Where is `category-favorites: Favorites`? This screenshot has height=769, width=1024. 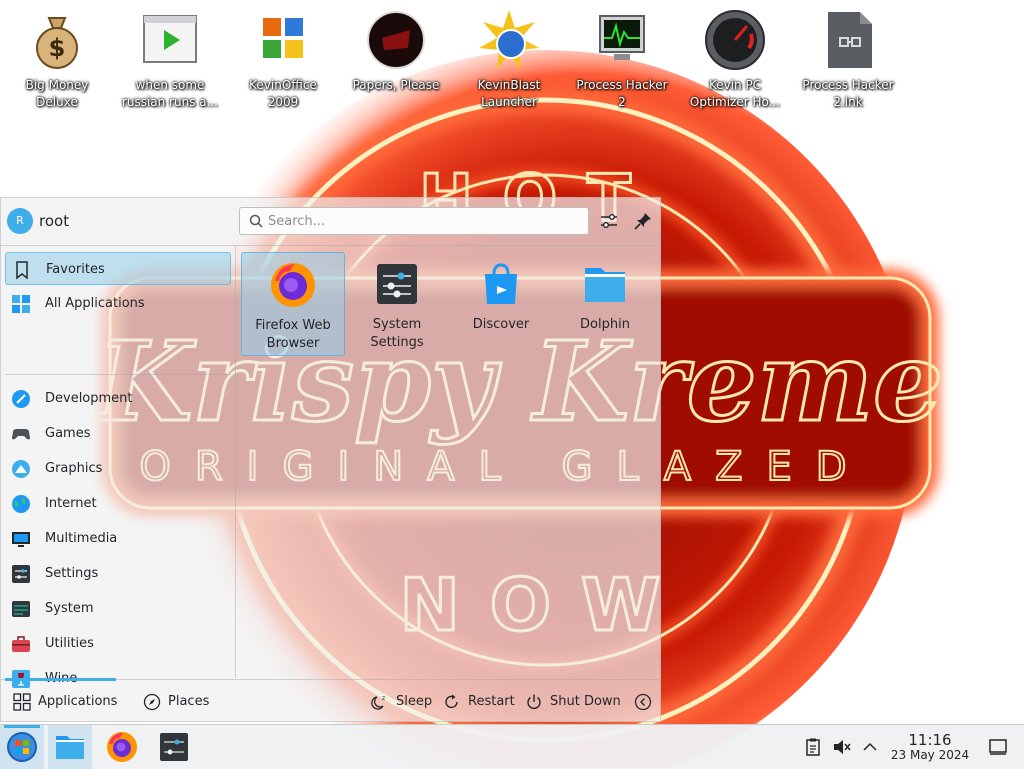 category-favorites: Favorites is located at coordinates (118, 268).